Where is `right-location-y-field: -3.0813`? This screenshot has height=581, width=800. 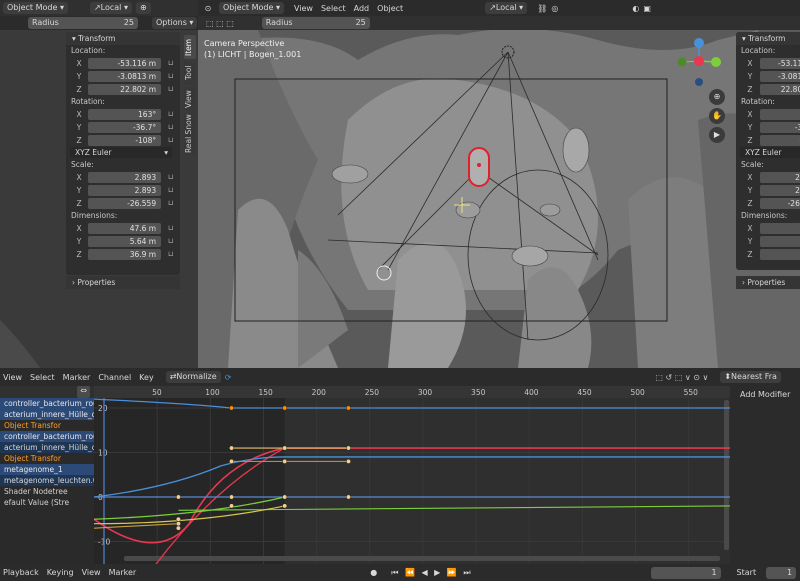
right-location-y-field: -3.0813 is located at coordinates (780, 76).